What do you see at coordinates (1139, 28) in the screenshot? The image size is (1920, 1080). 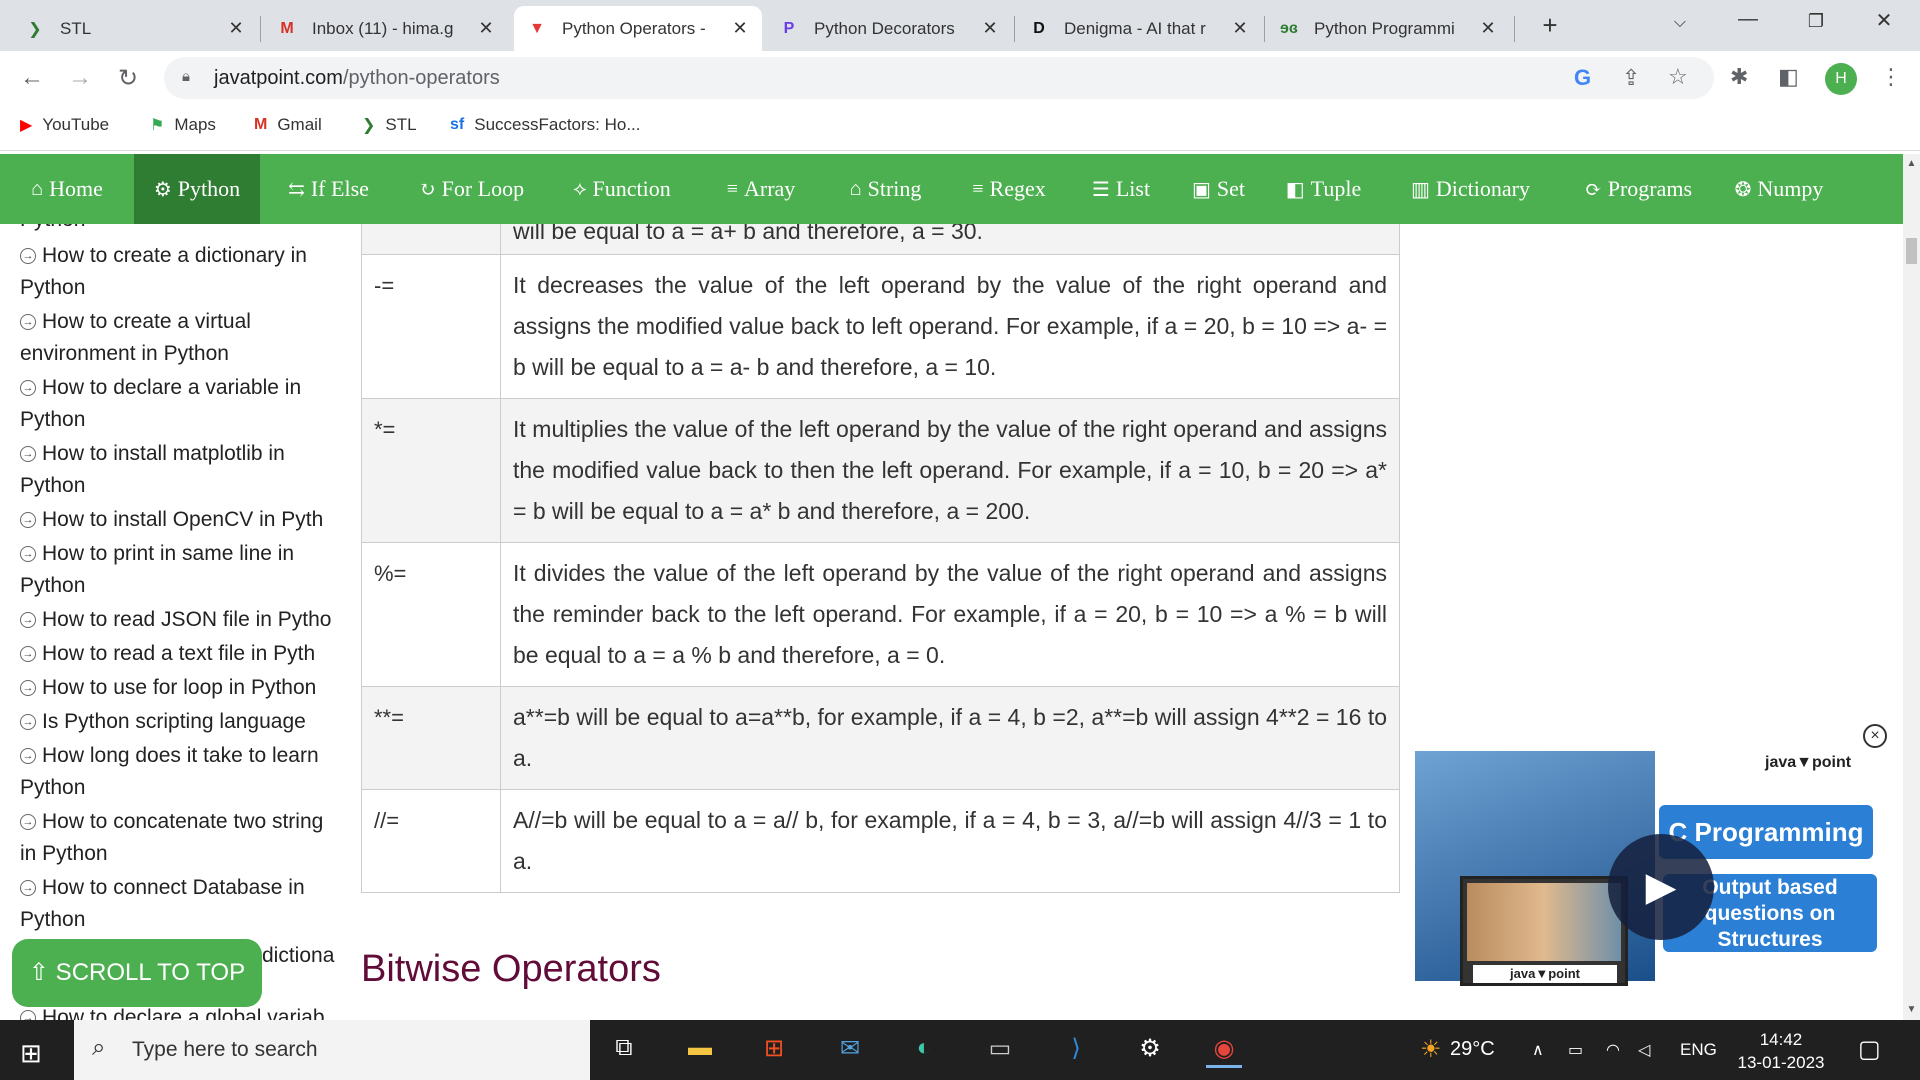 I see `browser-tab: D Denigma - AI that r ✕` at bounding box center [1139, 28].